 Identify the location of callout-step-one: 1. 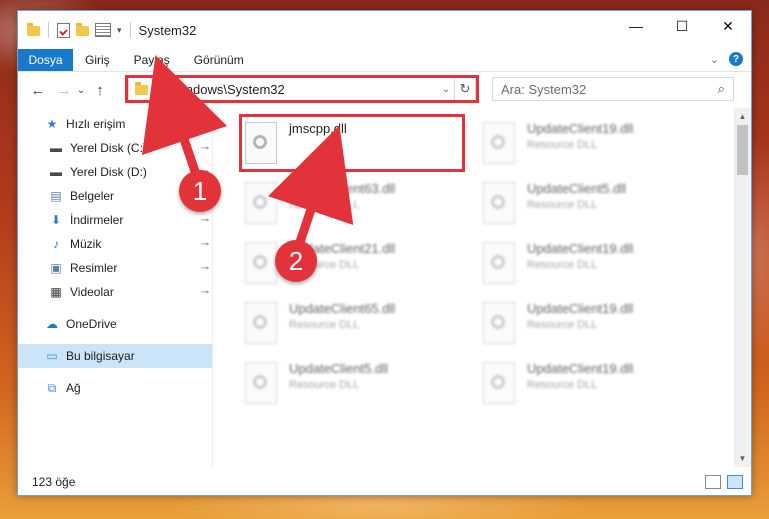
(200, 191).